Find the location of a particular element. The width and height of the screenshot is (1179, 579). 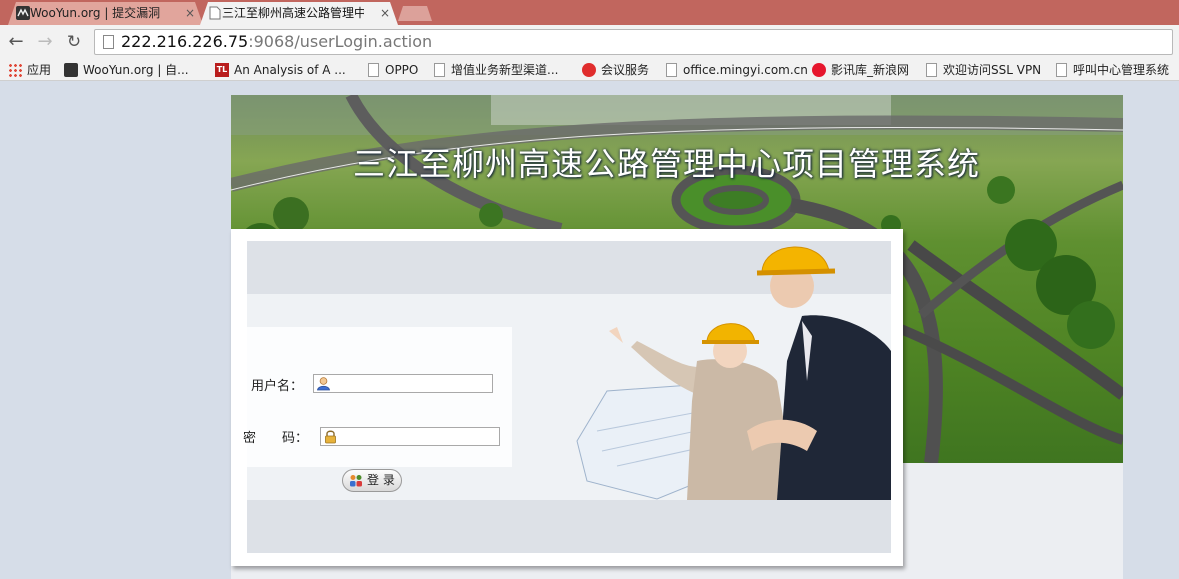

address-bar: 222.216.226.75:9068/userLogin.action is located at coordinates (633, 42).